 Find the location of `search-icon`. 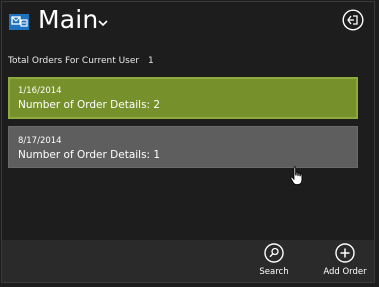

search-icon is located at coordinates (274, 253).